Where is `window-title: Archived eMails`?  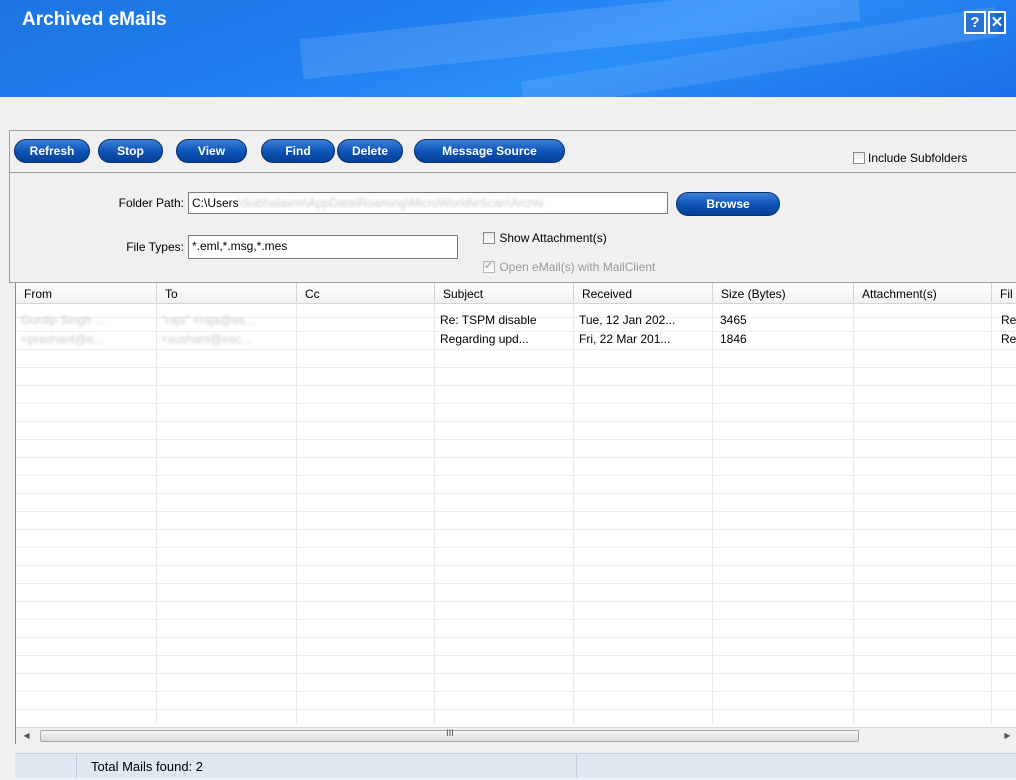 window-title: Archived eMails is located at coordinates (94, 19).